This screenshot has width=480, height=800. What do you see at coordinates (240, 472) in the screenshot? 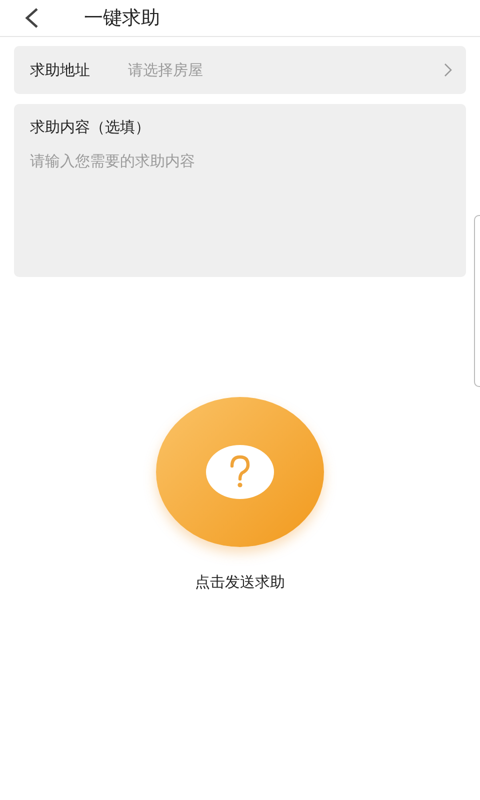
I see `question-icon` at bounding box center [240, 472].